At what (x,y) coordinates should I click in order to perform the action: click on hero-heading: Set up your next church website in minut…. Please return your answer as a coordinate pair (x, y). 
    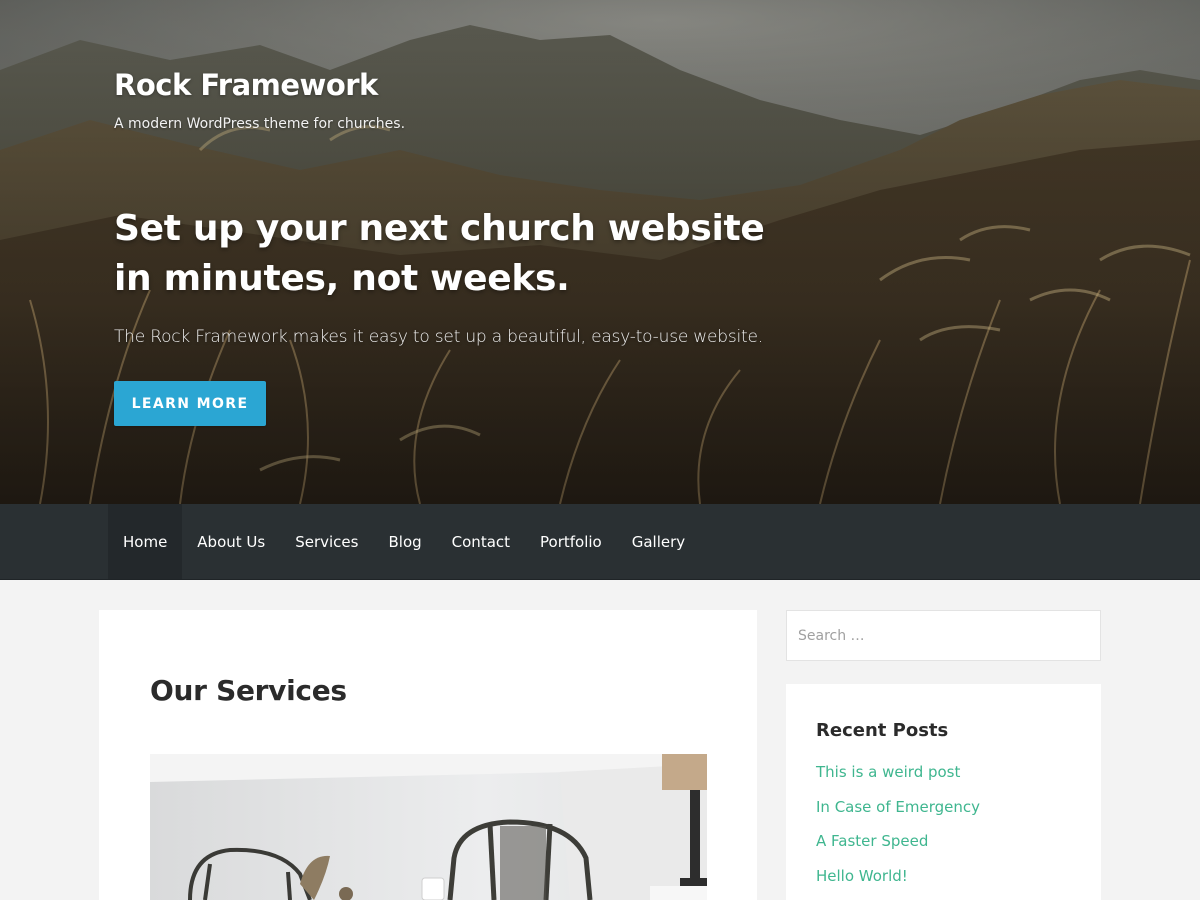
    Looking at the image, I should click on (439, 253).